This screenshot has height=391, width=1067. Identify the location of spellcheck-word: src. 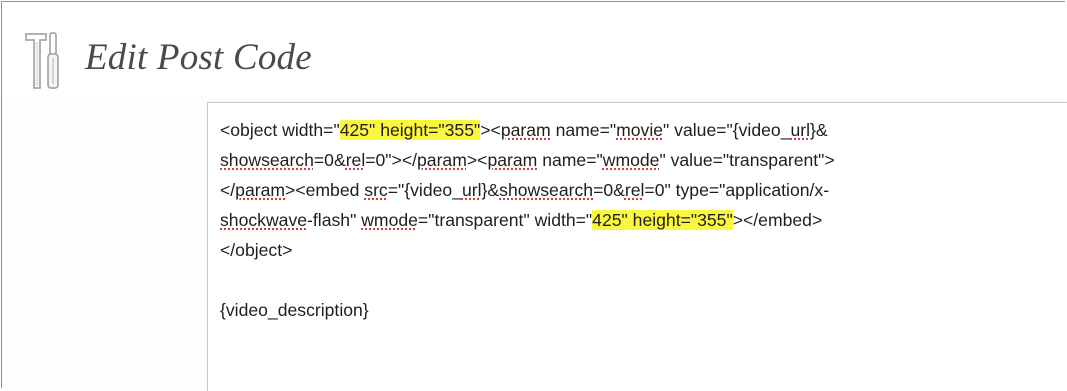
(376, 190).